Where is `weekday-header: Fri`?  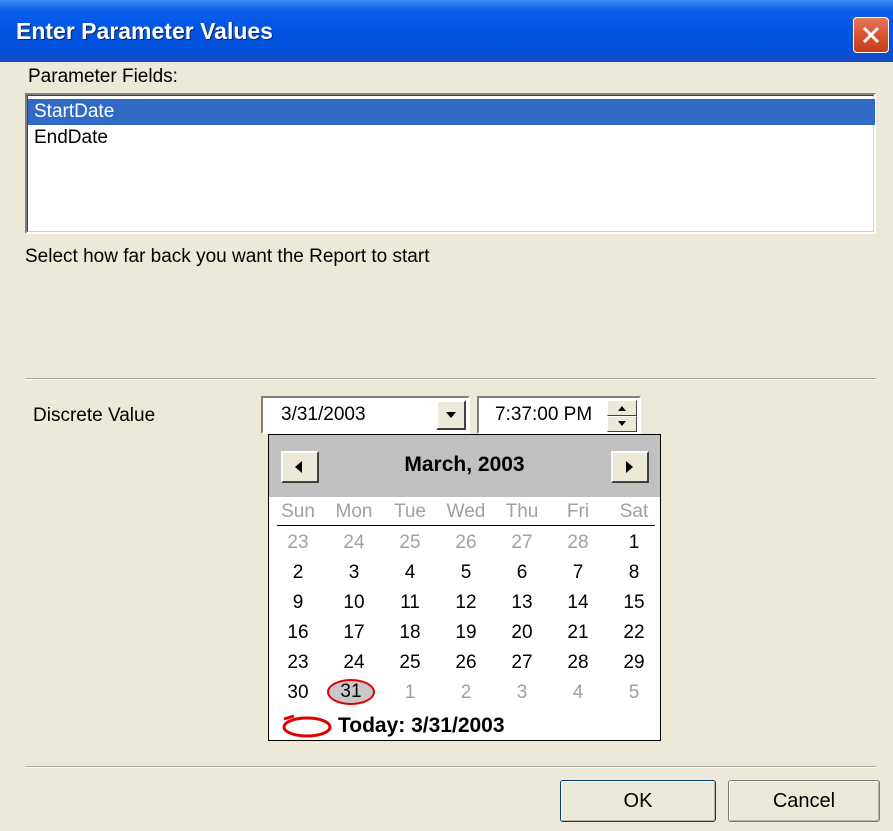 weekday-header: Fri is located at coordinates (578, 511).